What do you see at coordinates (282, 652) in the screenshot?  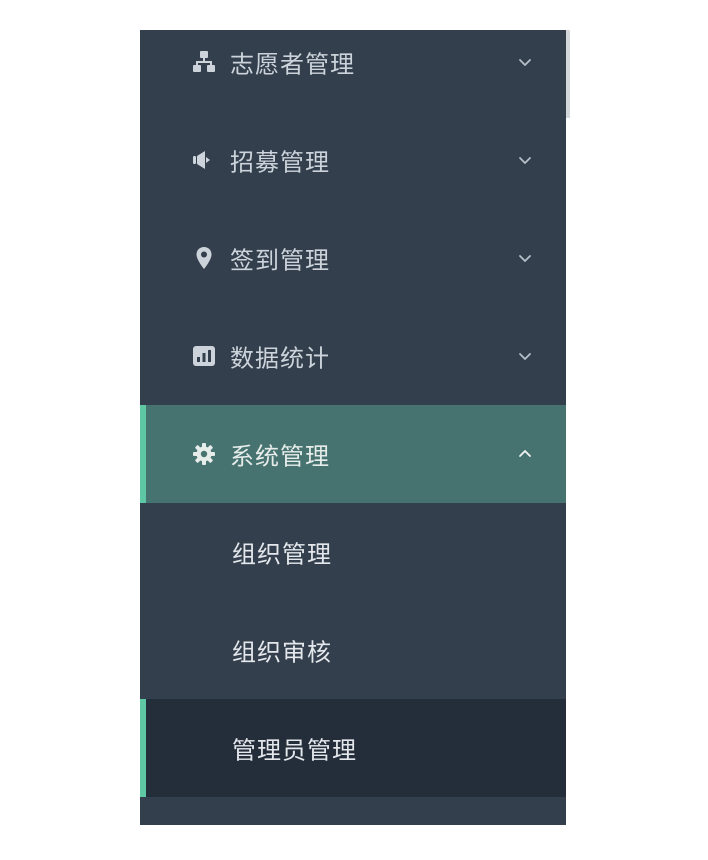 I see `submenu-item-label: 组织审核` at bounding box center [282, 652].